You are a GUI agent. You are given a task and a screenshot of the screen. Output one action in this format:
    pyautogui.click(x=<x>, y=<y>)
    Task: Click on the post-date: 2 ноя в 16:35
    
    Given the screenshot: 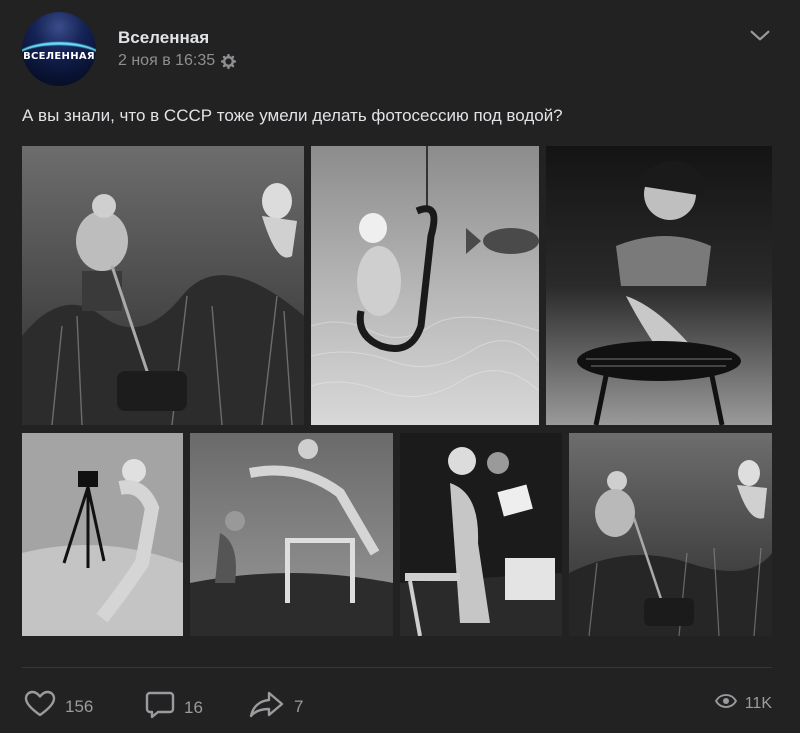 What is the action you would take?
    pyautogui.click(x=166, y=61)
    